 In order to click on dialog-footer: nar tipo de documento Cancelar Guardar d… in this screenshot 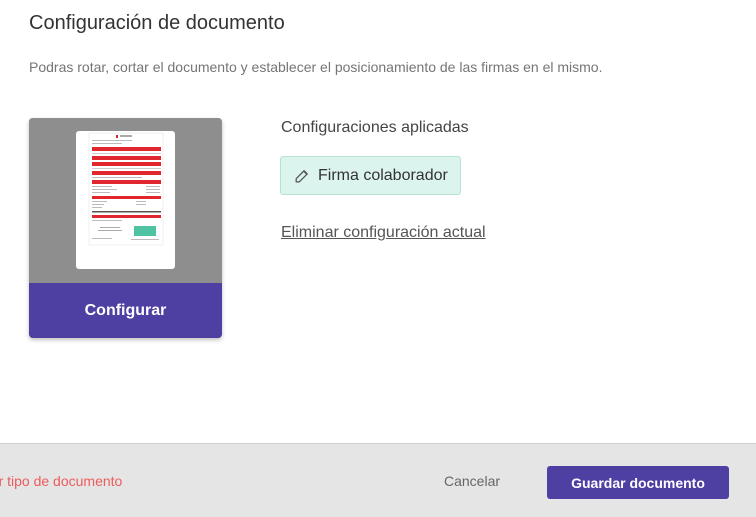, I will do `click(378, 480)`.